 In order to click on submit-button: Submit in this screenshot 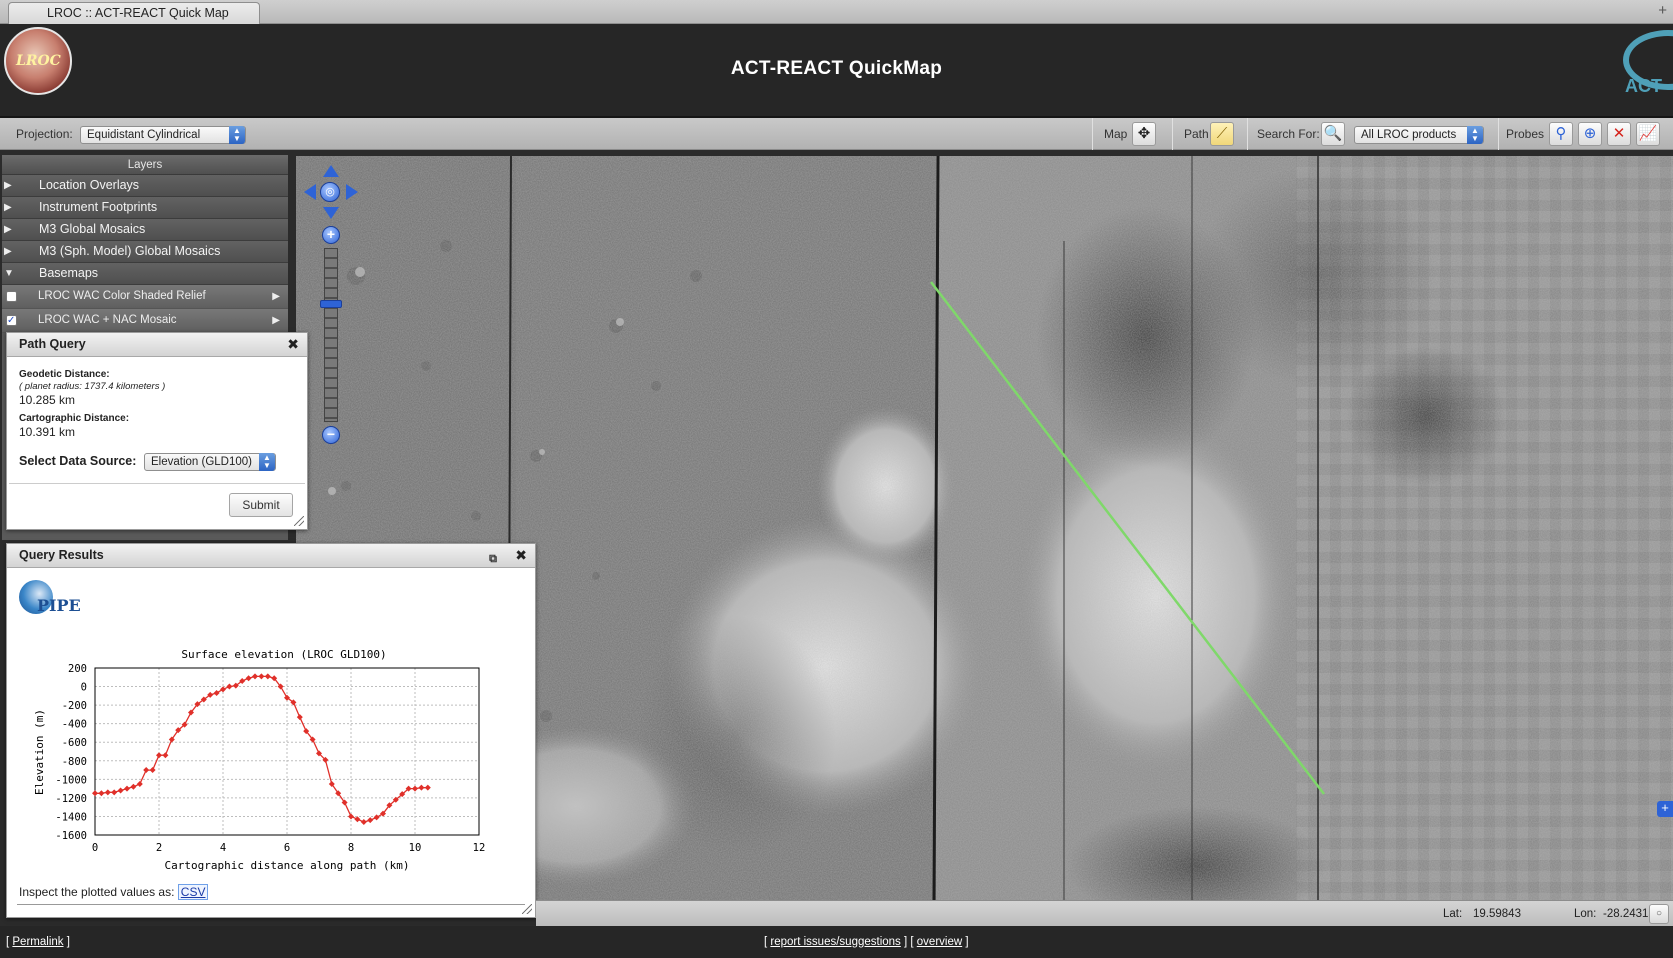, I will do `click(261, 505)`.